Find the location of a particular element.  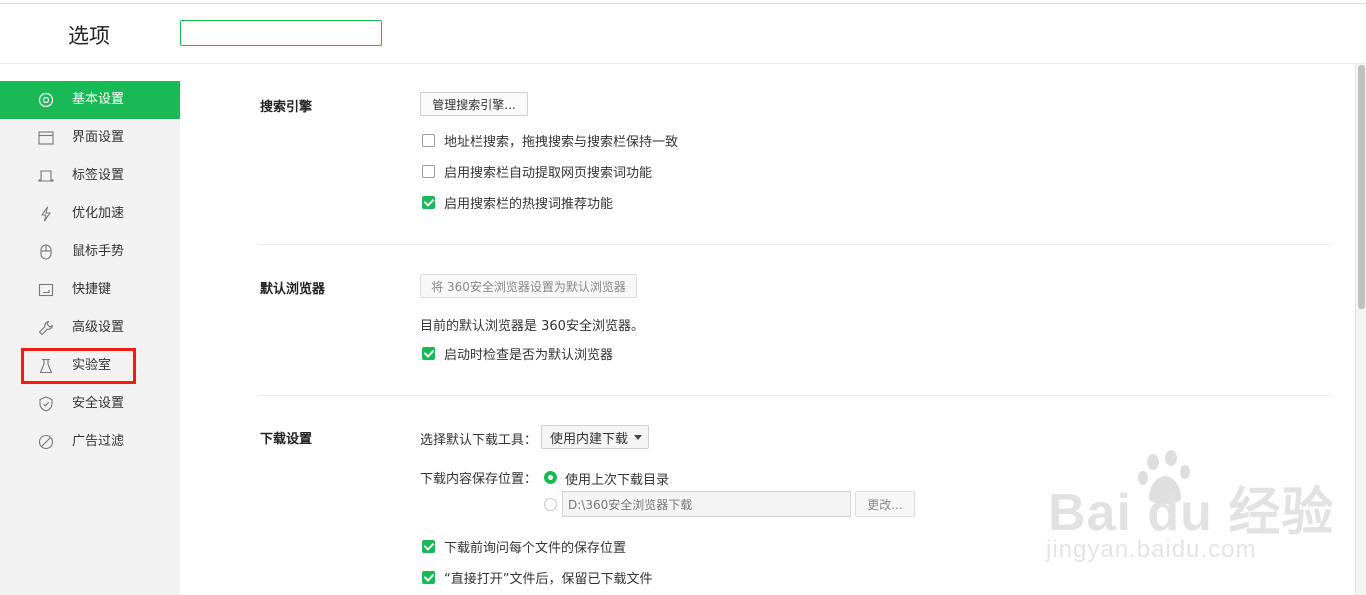

search-input is located at coordinates (281, 33).